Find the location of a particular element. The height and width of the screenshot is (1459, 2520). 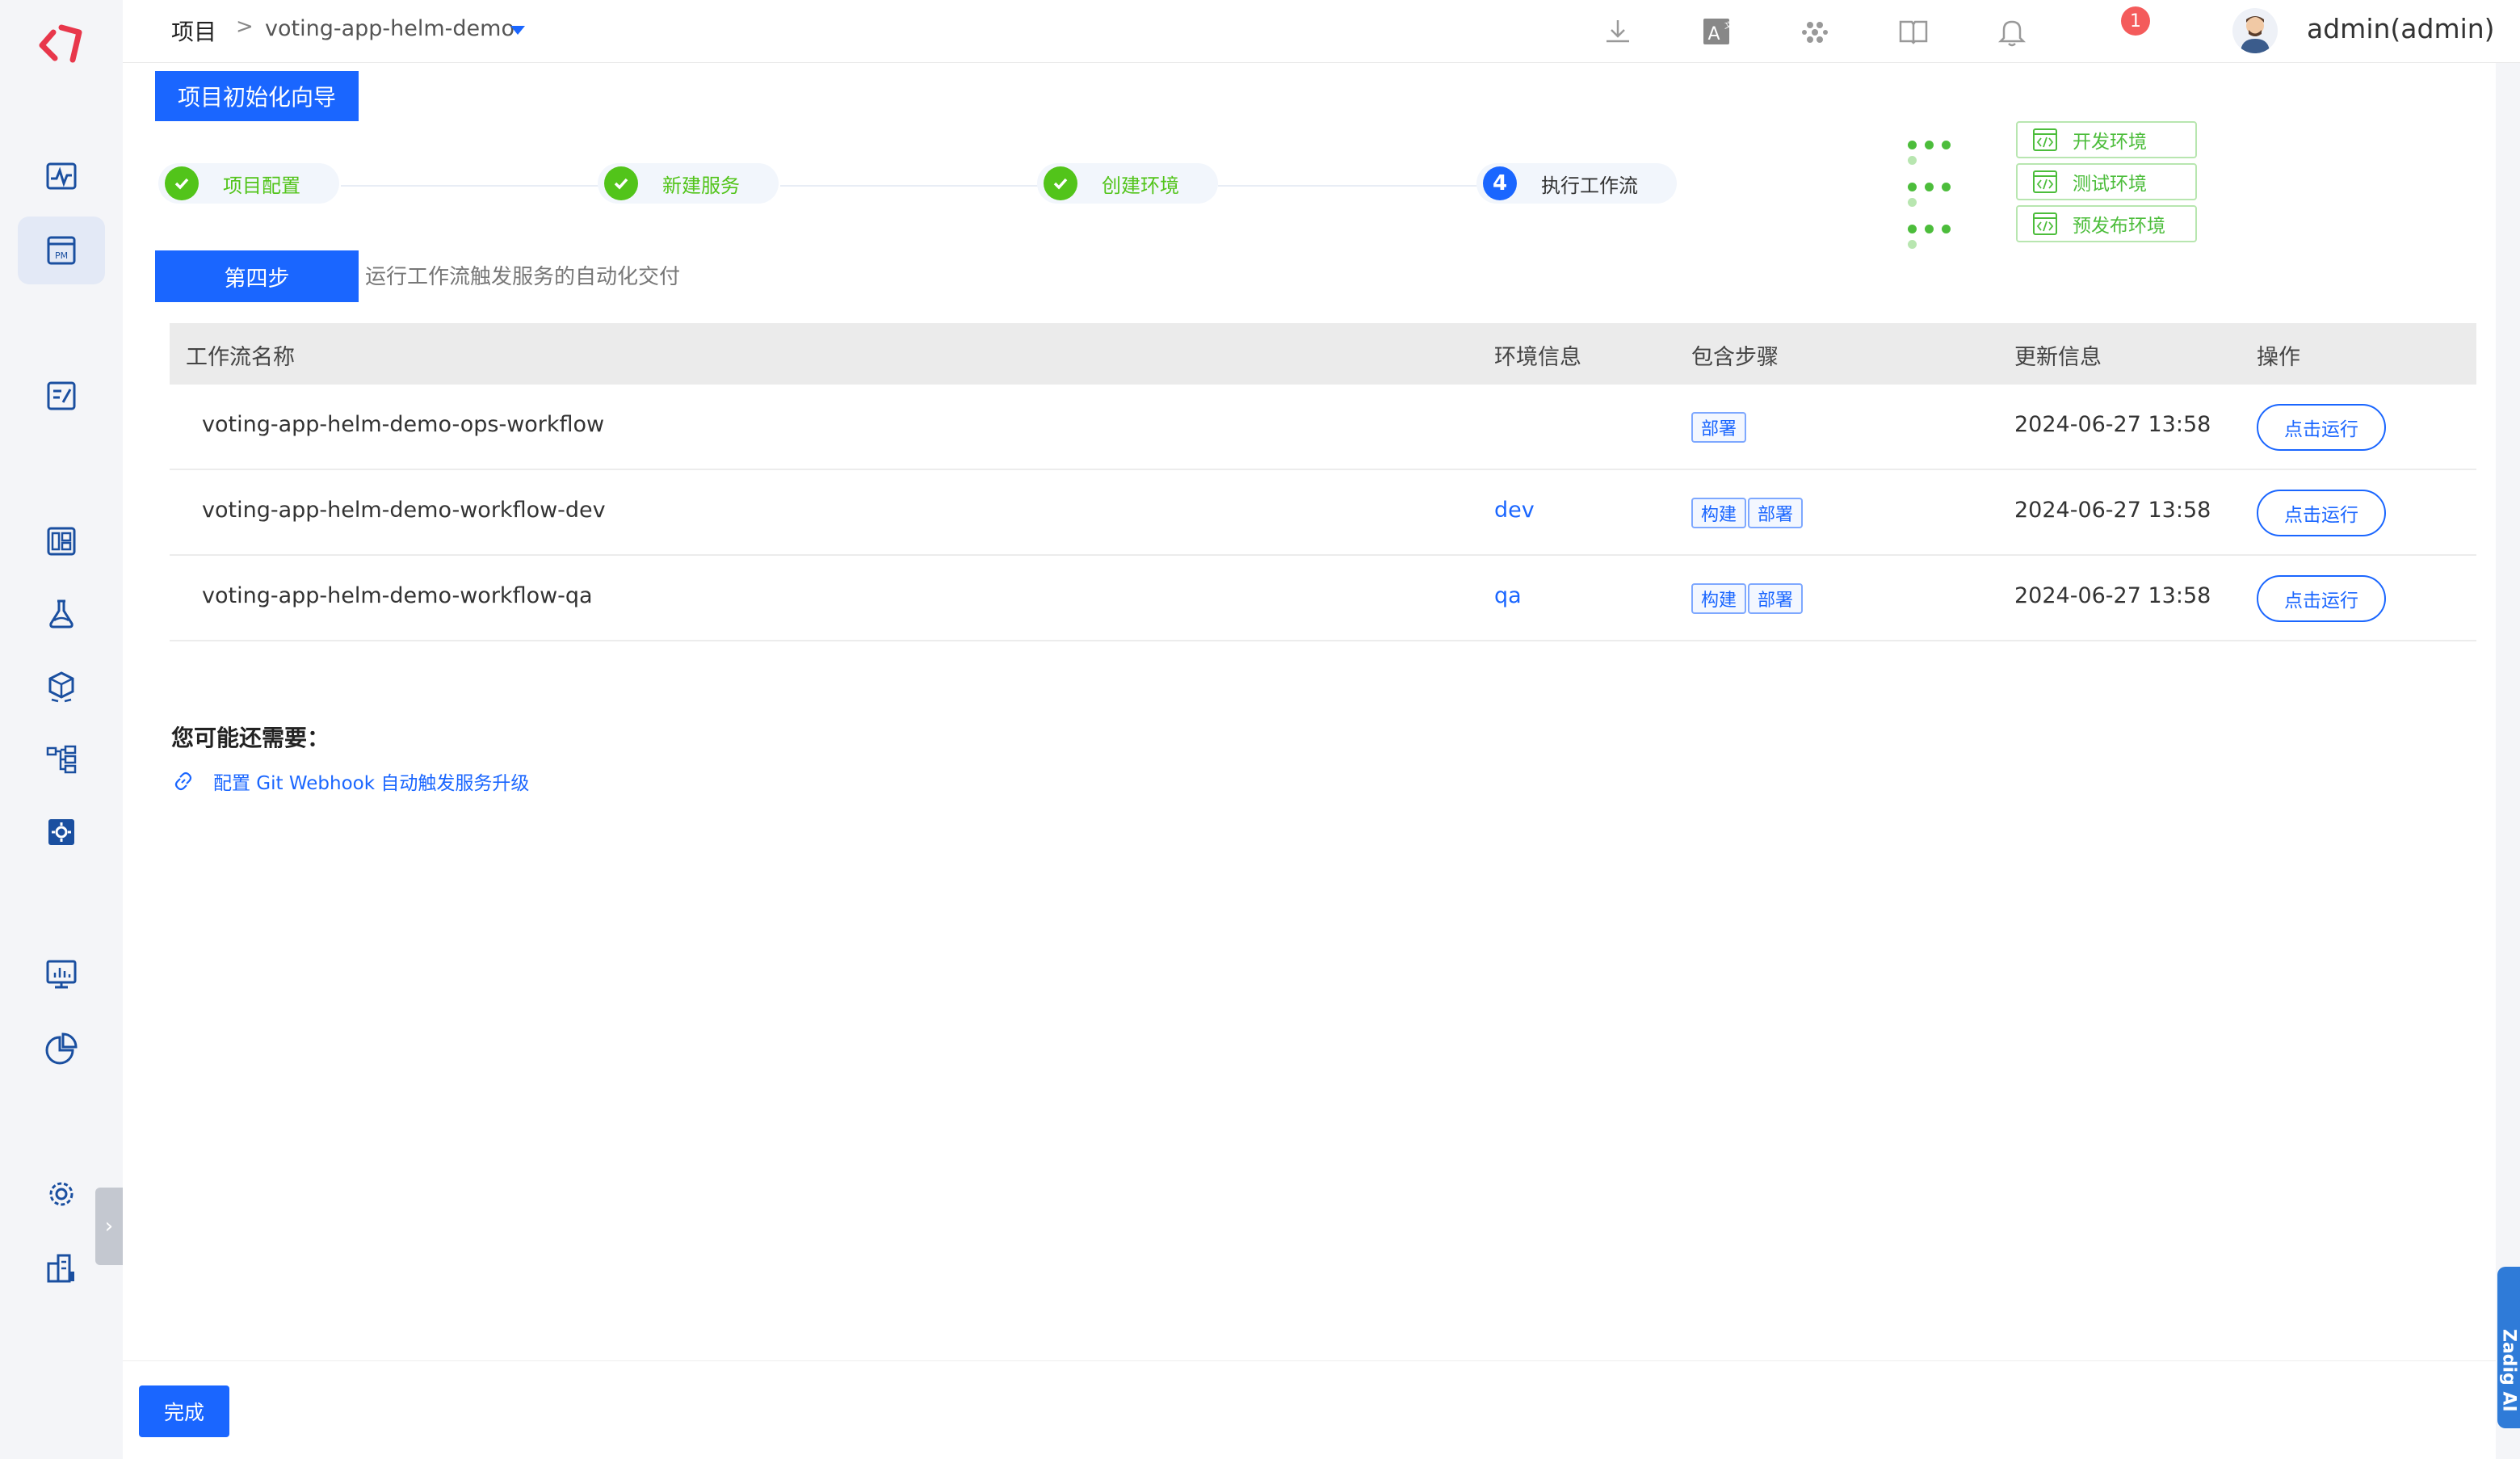

workflow-tree-icon is located at coordinates (61, 759).